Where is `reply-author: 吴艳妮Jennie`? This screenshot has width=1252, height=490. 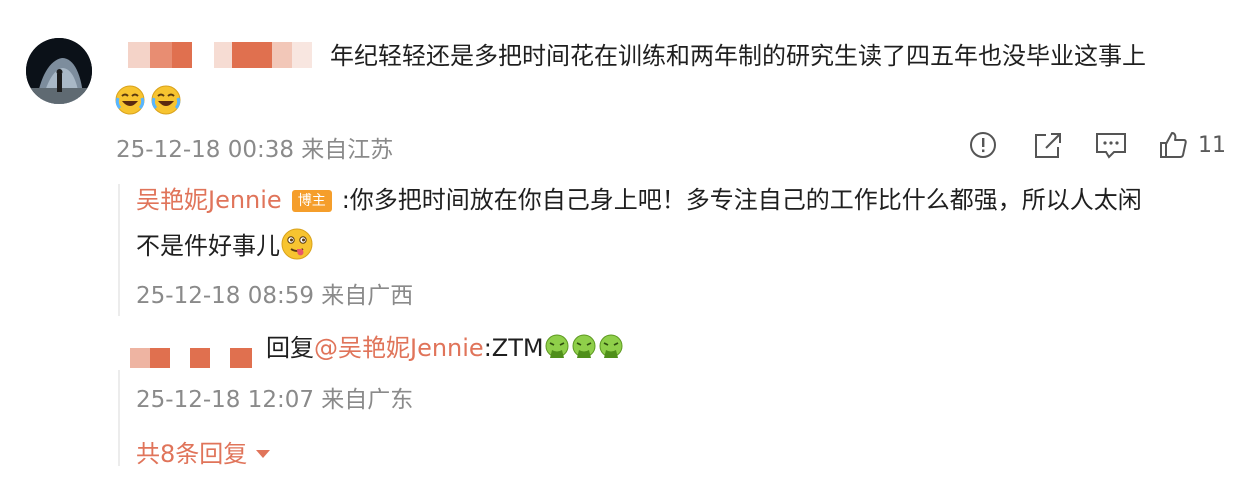
reply-author: 吴艳妮Jennie is located at coordinates (209, 200).